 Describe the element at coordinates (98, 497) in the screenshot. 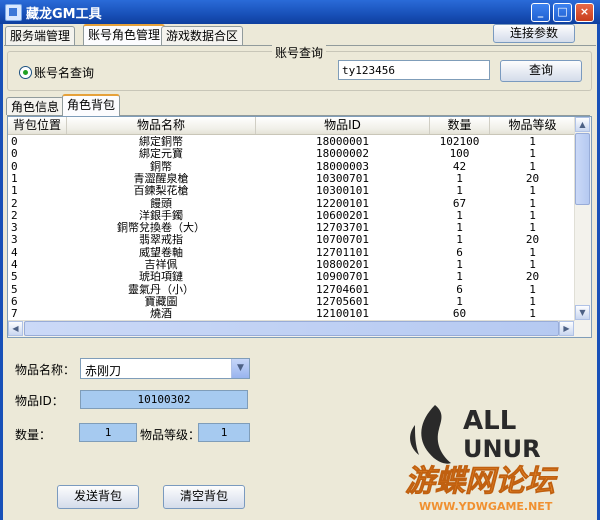

I see `send-backpack-button: 发送背包` at that location.